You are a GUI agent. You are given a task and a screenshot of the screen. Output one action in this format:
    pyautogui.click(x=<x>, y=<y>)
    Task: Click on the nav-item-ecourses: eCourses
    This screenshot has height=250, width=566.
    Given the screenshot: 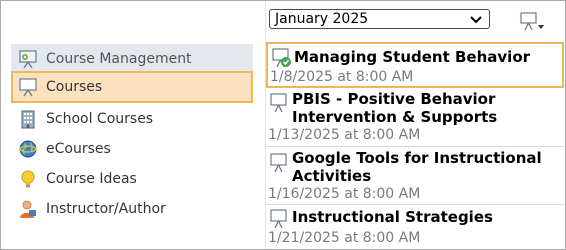 What is the action you would take?
    pyautogui.click(x=132, y=149)
    